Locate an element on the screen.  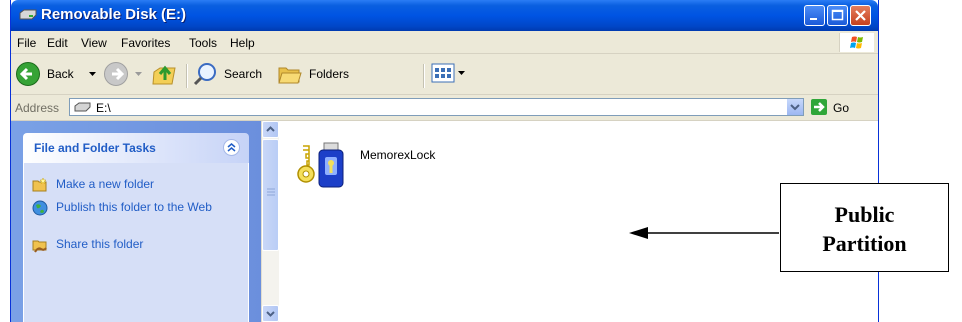
file-item: MemorexLock is located at coordinates (396, 166).